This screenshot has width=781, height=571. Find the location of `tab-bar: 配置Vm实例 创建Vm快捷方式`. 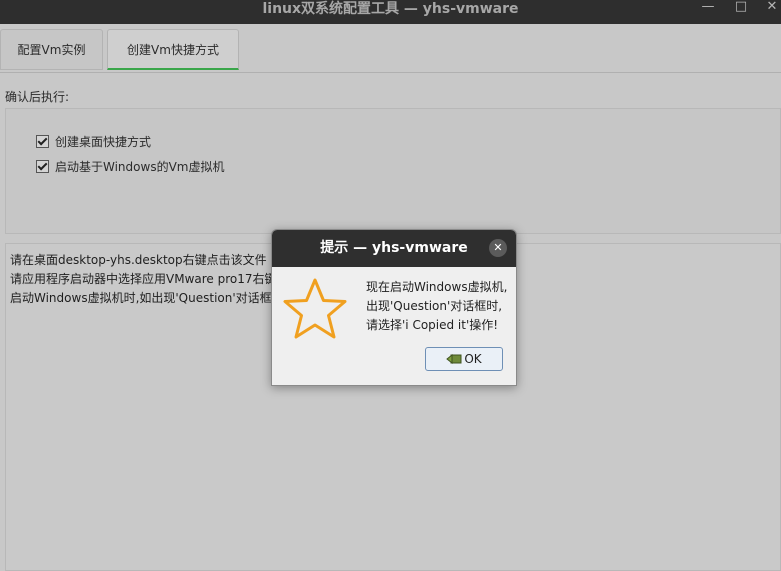

tab-bar: 配置Vm实例 创建Vm快捷方式 is located at coordinates (390, 48).